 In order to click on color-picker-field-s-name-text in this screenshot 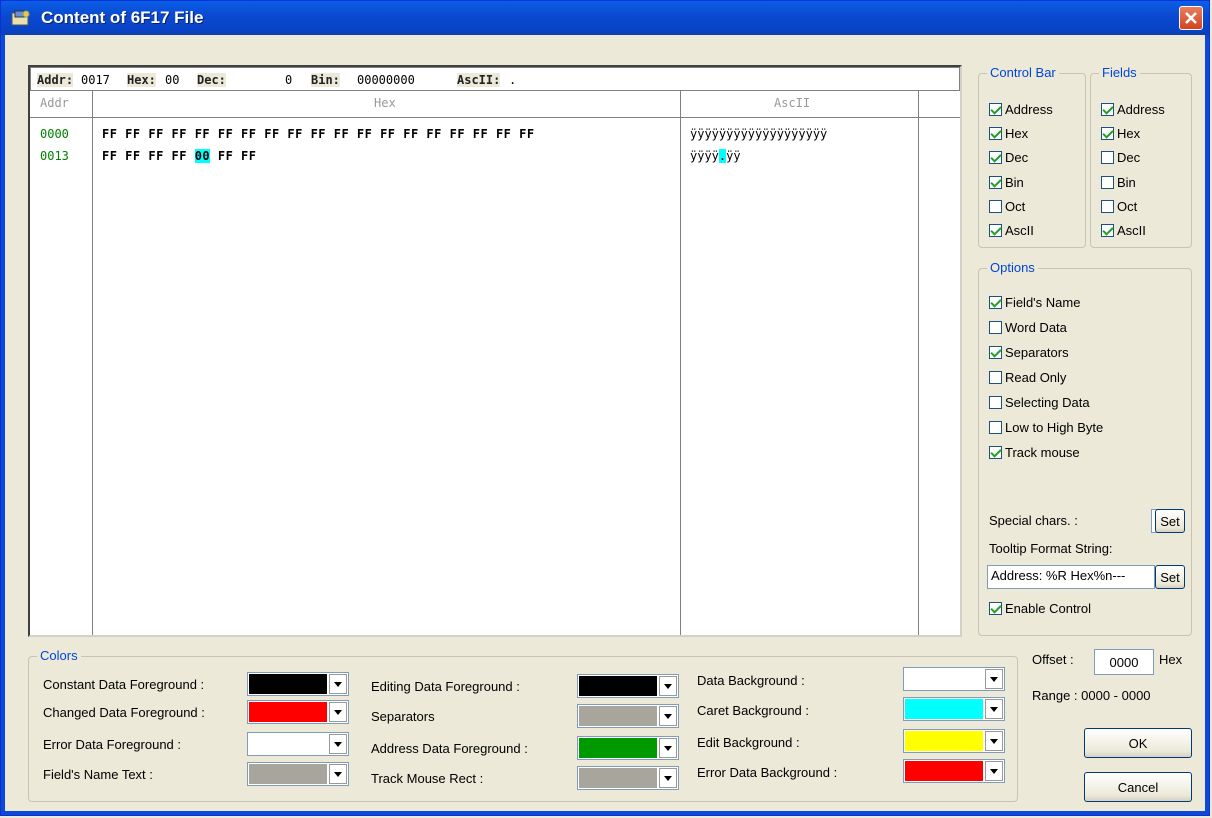, I will do `click(298, 774)`.